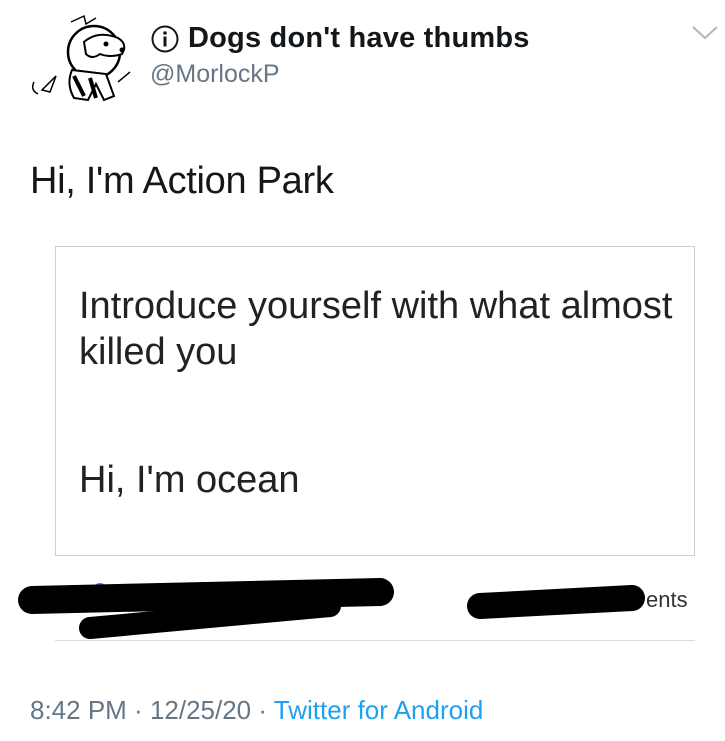 This screenshot has width=725, height=741. Describe the element at coordinates (667, 599) in the screenshot. I see `card-partial-text: ents` at that location.